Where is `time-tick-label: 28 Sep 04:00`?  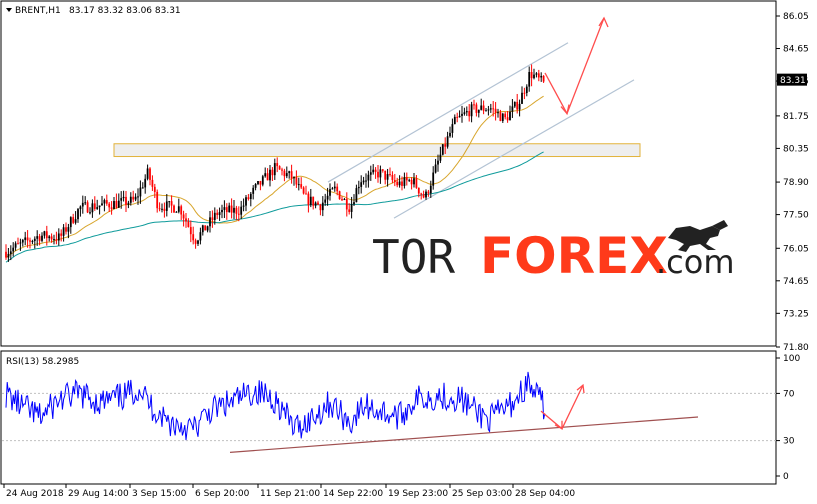 time-tick-label: 28 Sep 04:00 is located at coordinates (545, 494).